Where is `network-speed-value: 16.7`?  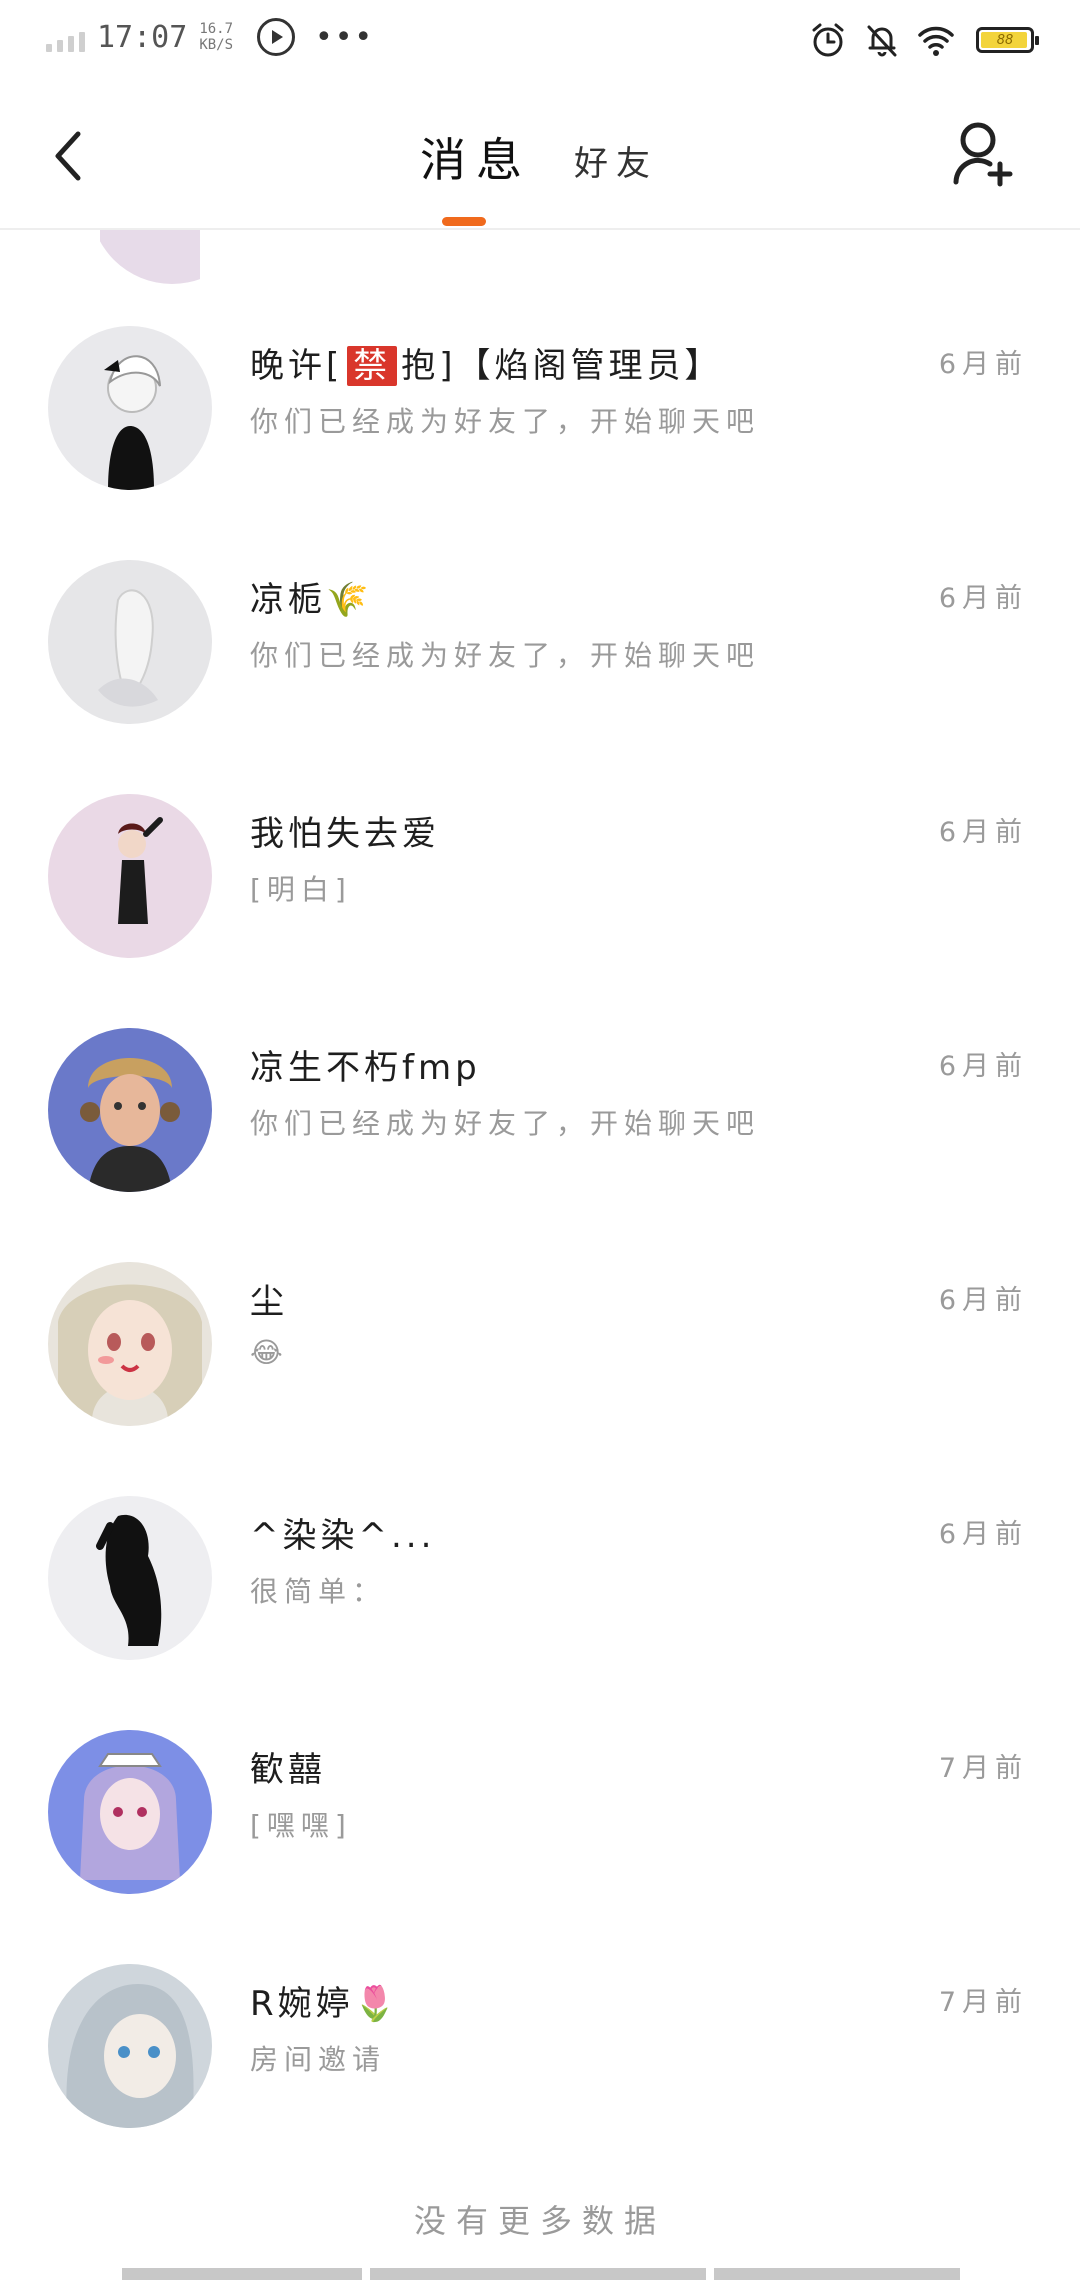
network-speed-value: 16.7 is located at coordinates (216, 29).